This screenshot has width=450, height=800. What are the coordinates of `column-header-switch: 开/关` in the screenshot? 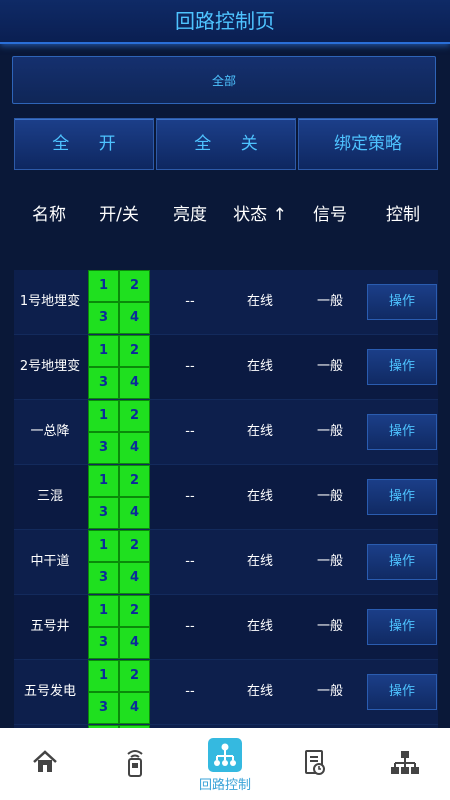 It's located at (119, 215).